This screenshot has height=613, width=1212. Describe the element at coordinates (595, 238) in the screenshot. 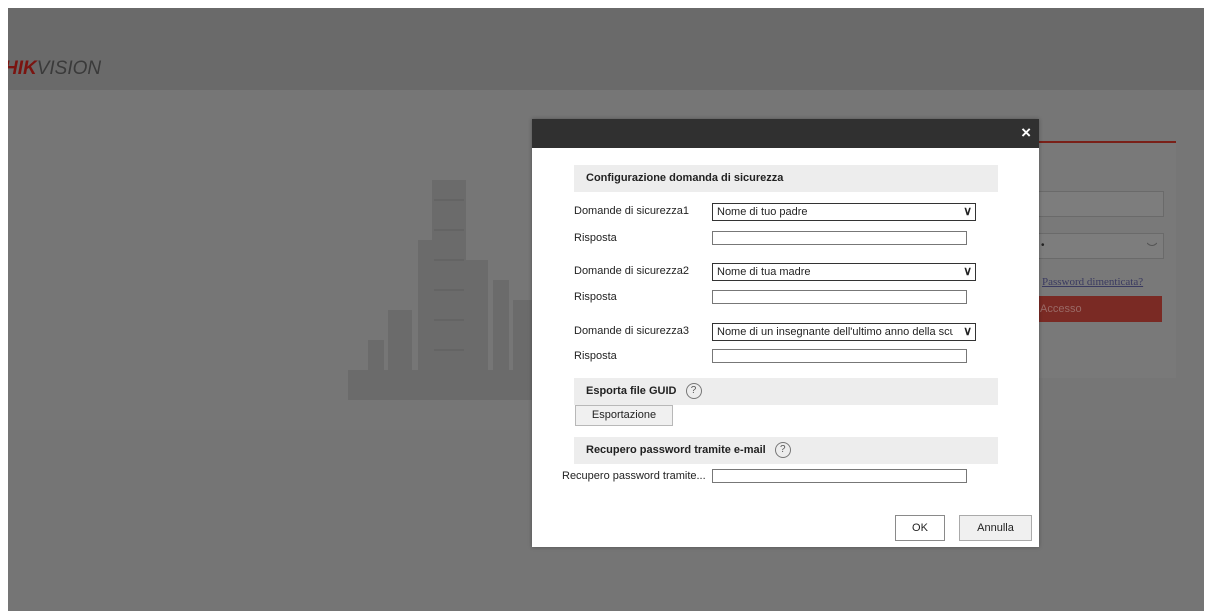

I see `answer-1-label: Risposta` at that location.